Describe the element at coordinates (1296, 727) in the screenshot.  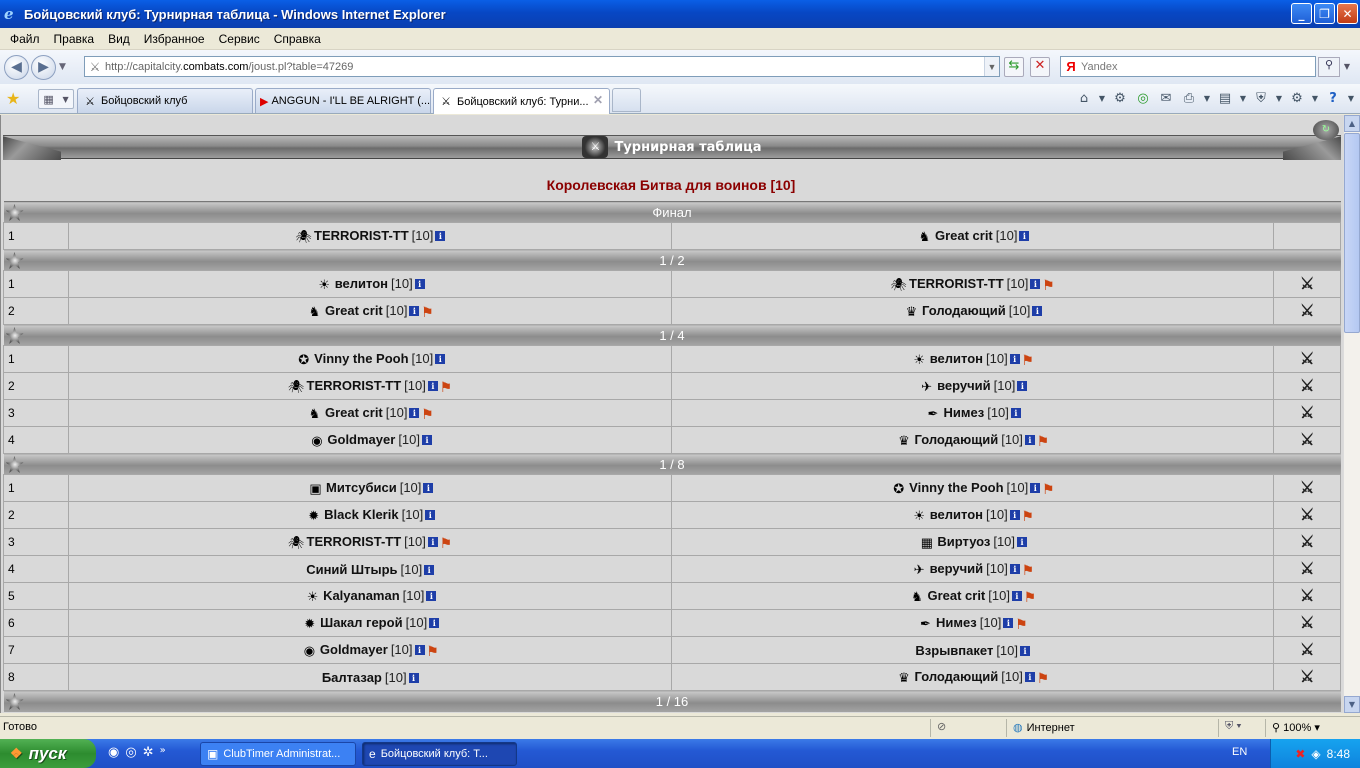
I see `zoom-control: ⚲ 100% ▾` at that location.